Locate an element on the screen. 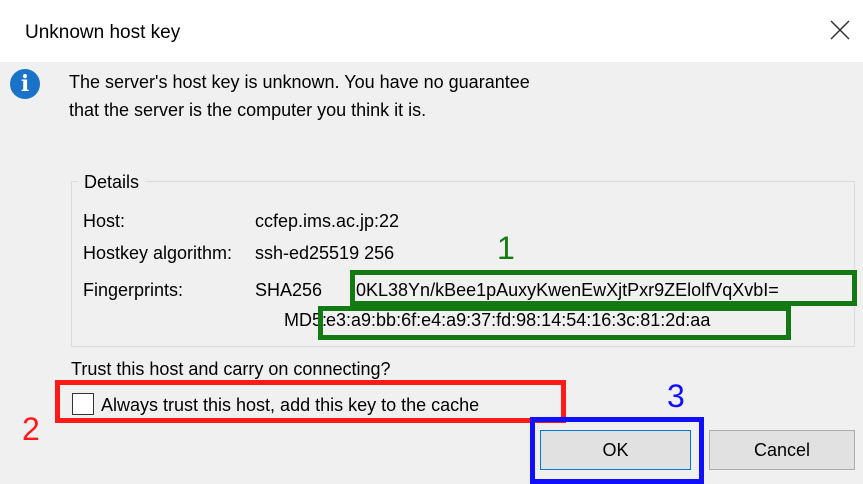  host-value: ccfep.ims.ac.jp:22 is located at coordinates (327, 221).